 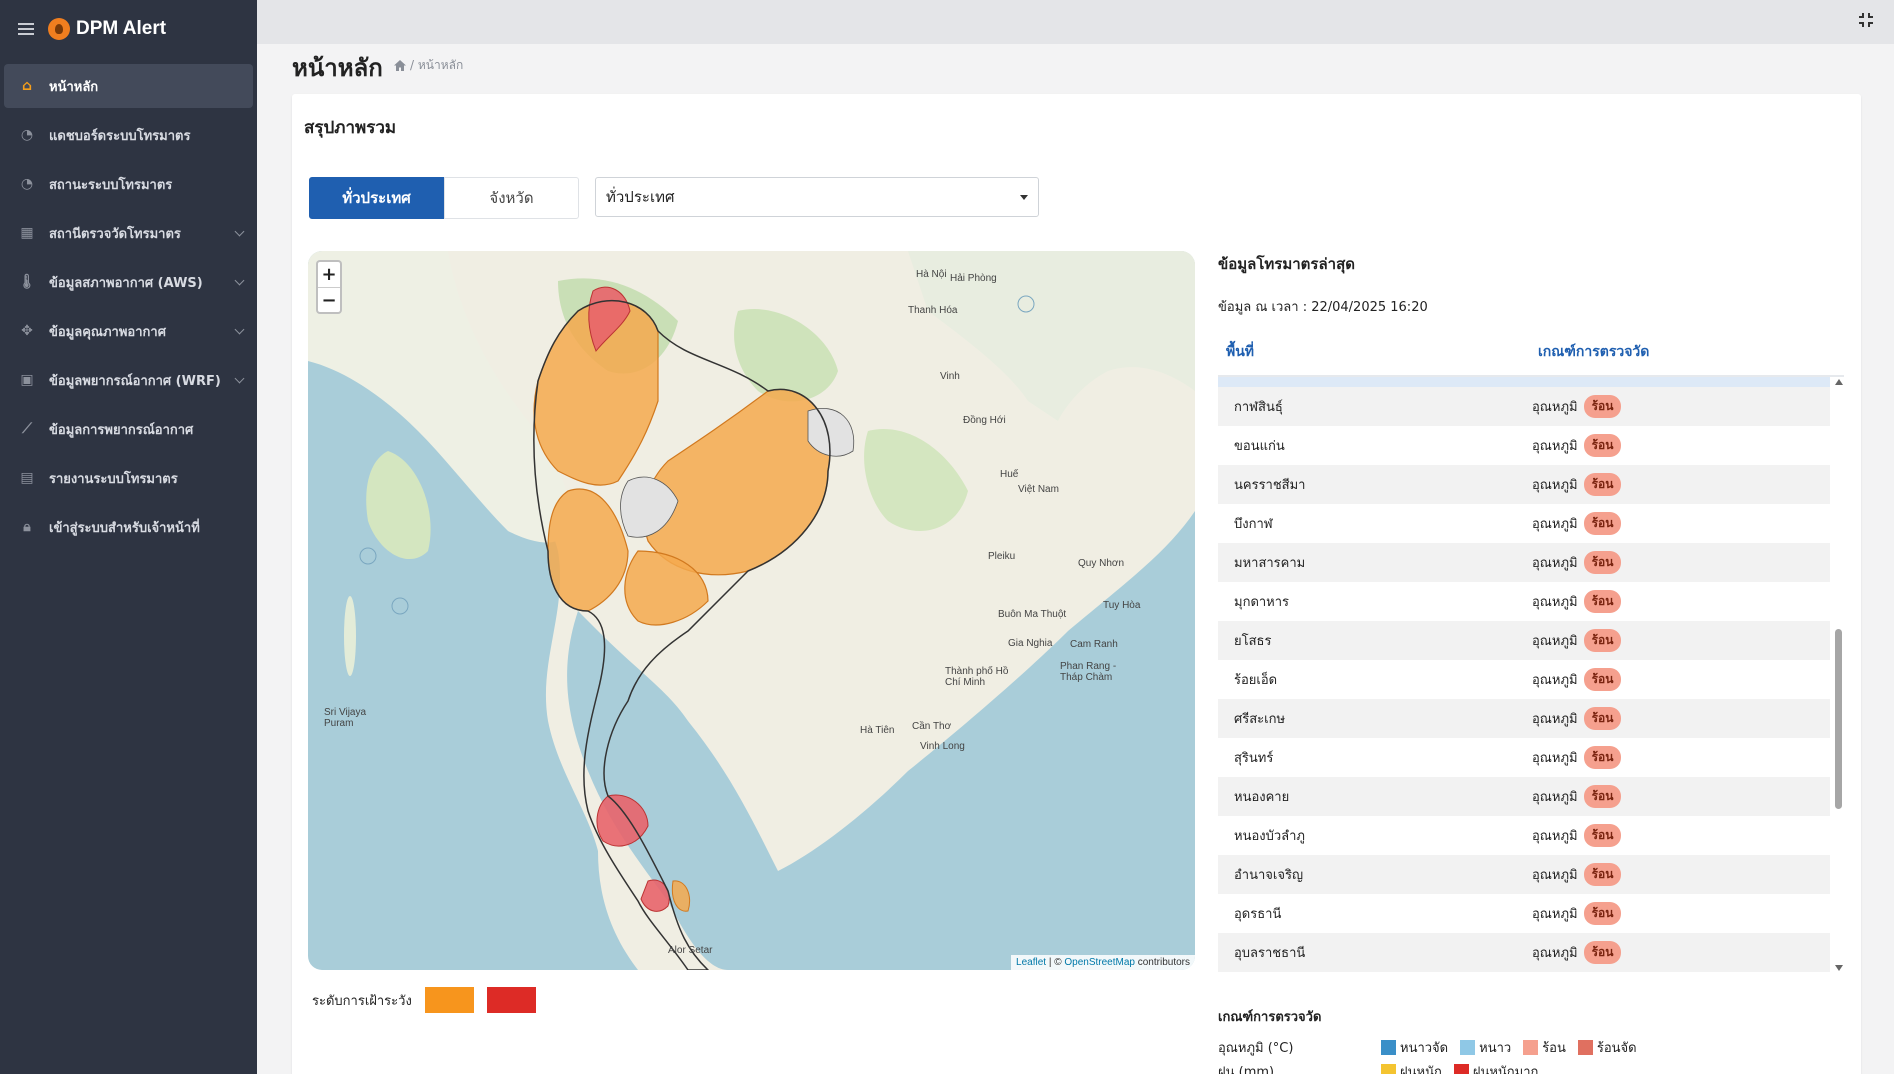 What do you see at coordinates (1256, 1048) in the screenshot?
I see `criteria-temp-label: อุณหภูมิ (°C)` at bounding box center [1256, 1048].